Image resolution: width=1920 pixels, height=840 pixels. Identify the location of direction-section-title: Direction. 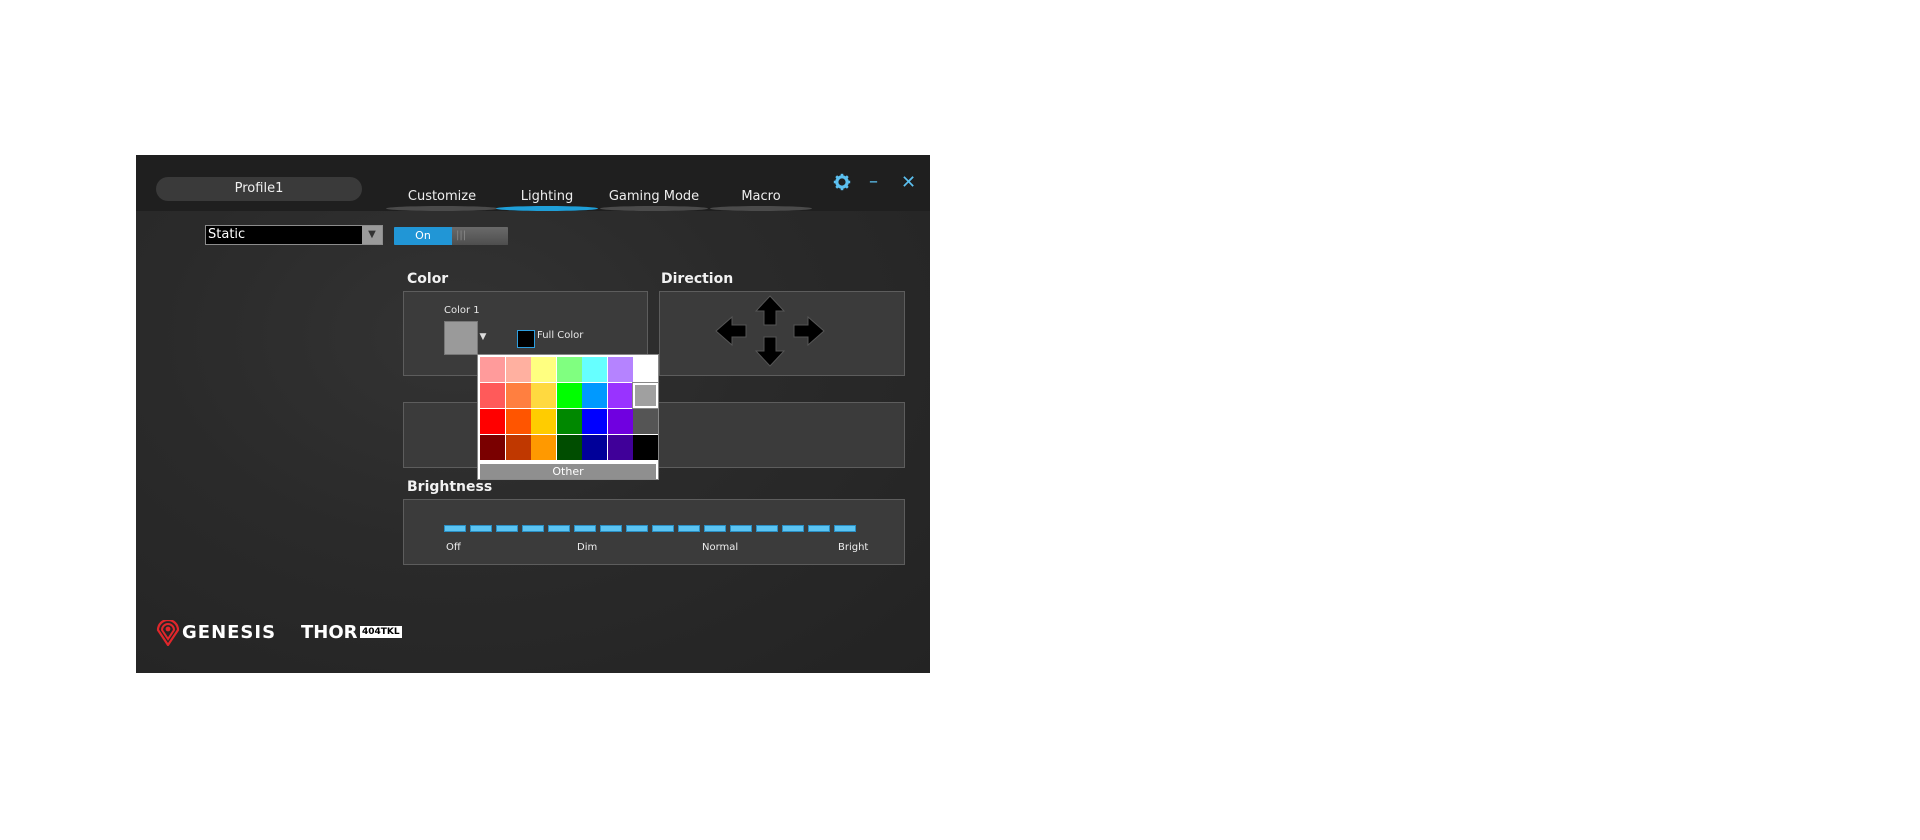
(697, 279).